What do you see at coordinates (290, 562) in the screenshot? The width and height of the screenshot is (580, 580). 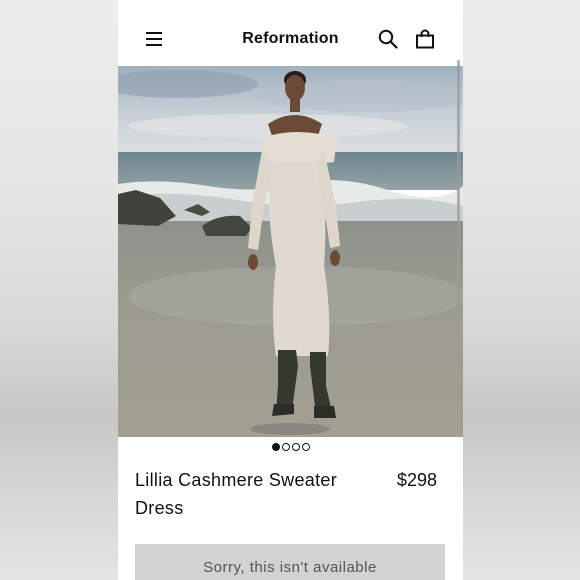 I see `unavailable-button: Sorry, this isn't available` at bounding box center [290, 562].